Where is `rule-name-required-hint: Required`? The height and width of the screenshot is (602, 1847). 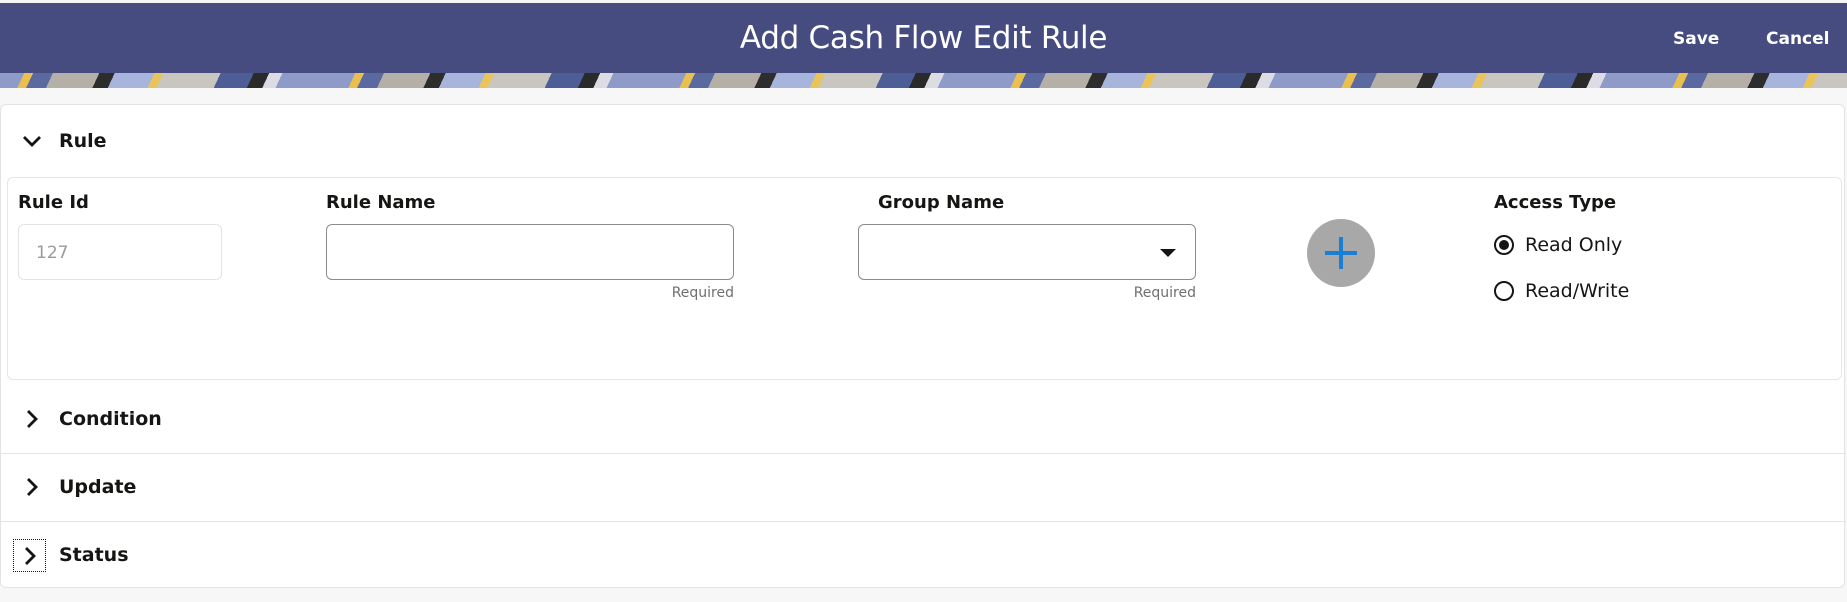 rule-name-required-hint: Required is located at coordinates (702, 293).